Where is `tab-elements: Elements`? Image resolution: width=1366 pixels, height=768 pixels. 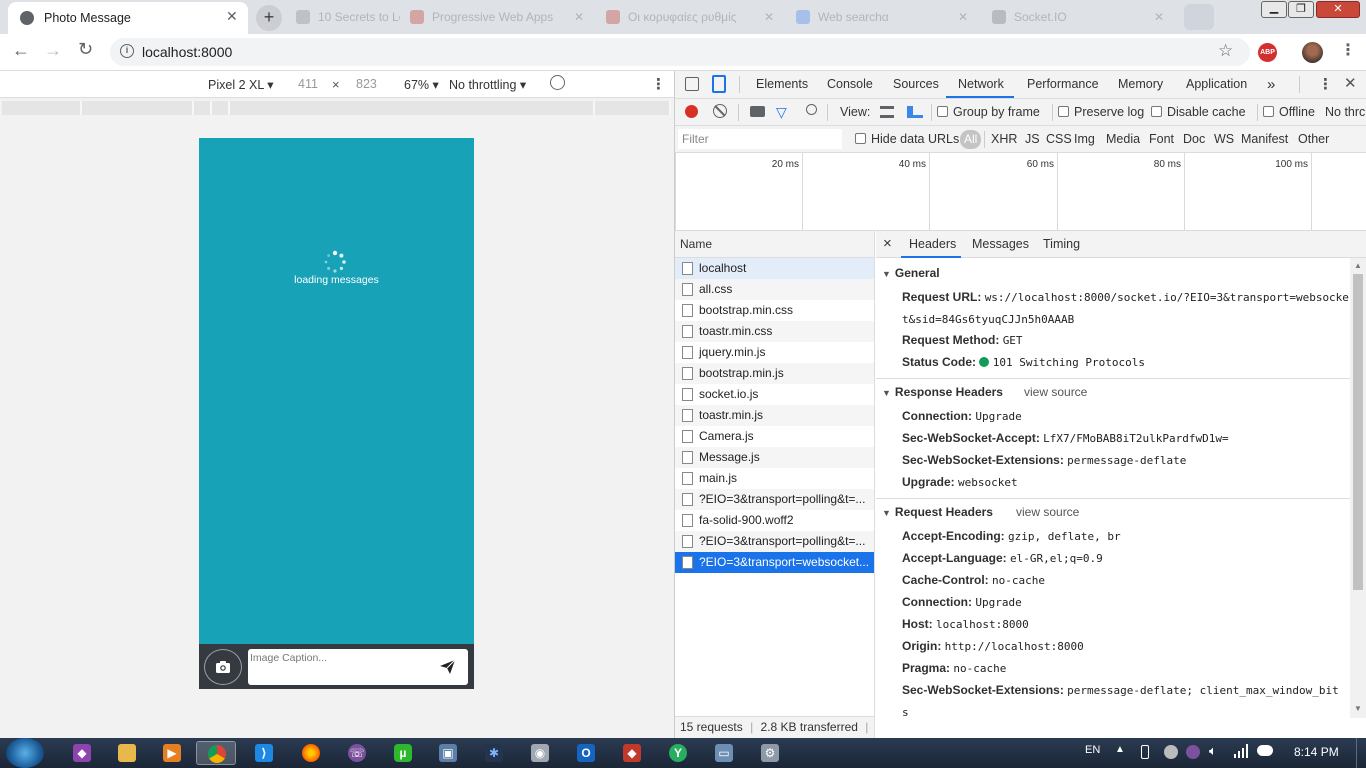 tab-elements: Elements is located at coordinates (782, 84).